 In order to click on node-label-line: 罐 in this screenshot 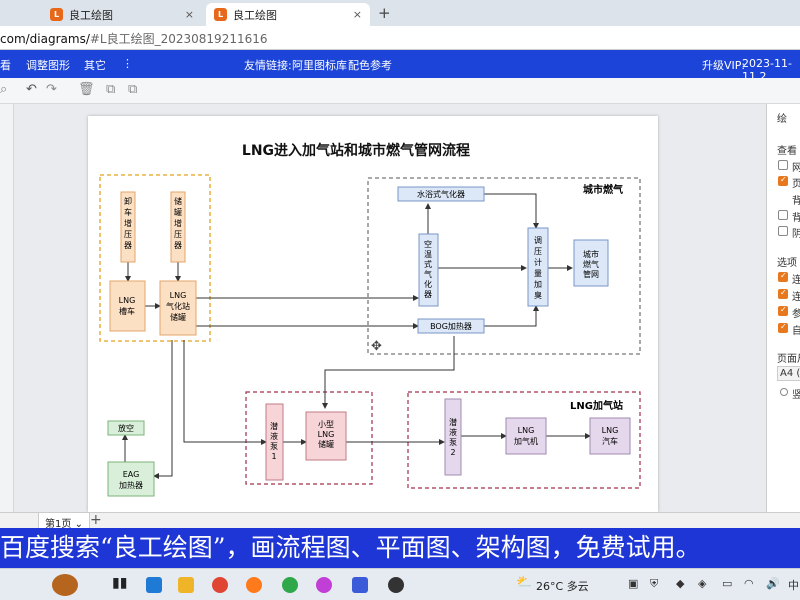, I will do `click(178, 212)`.